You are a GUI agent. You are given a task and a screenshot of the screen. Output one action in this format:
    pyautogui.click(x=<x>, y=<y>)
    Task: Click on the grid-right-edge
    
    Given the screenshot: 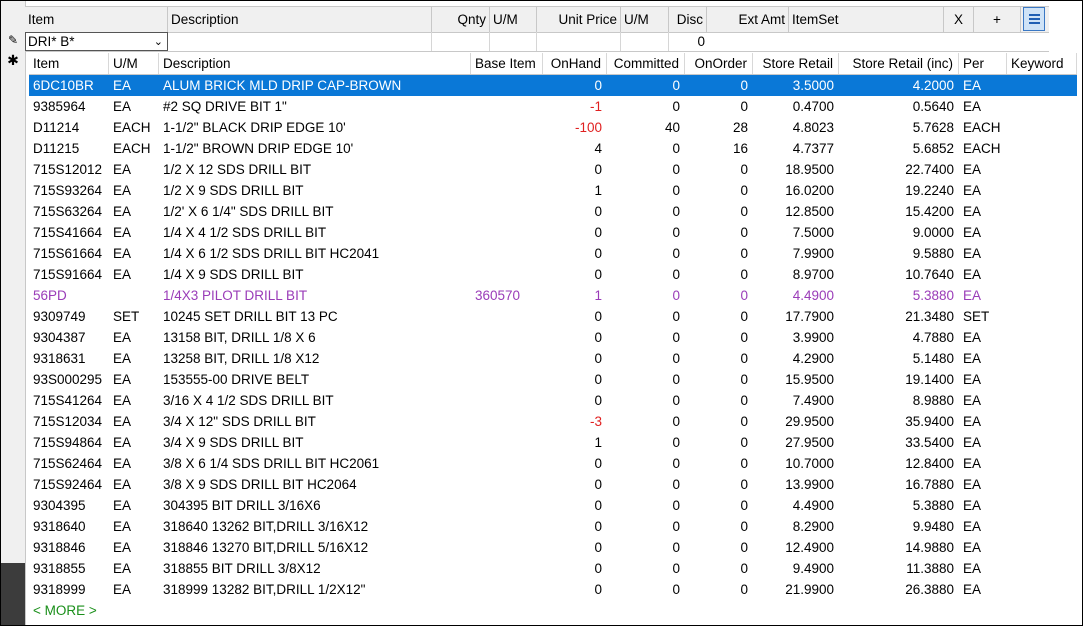 What is the action you would take?
    pyautogui.click(x=1079, y=328)
    